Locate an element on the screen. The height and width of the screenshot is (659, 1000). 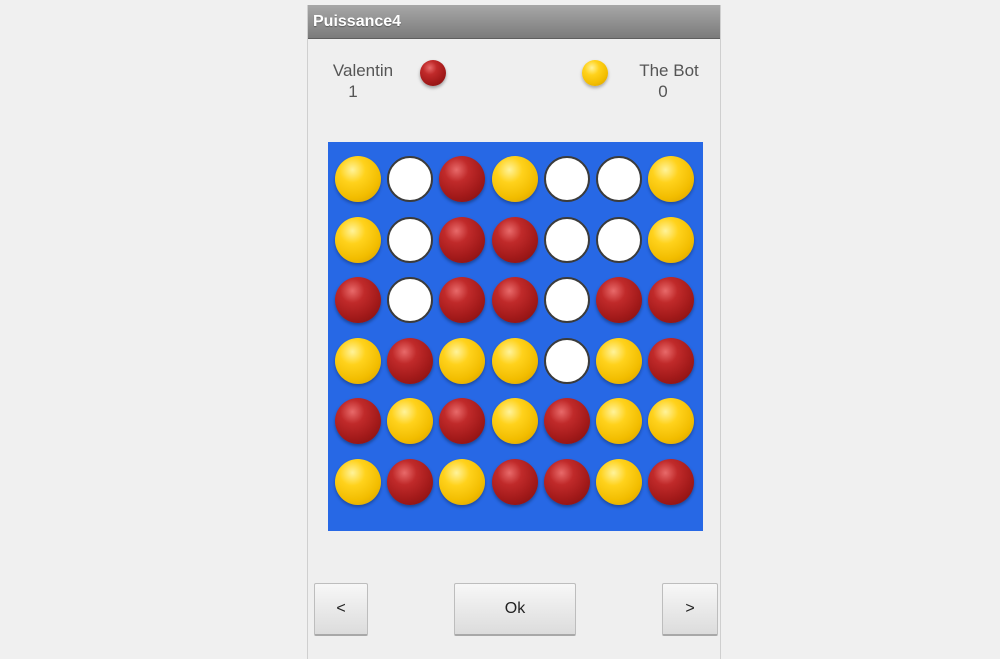
player1-score: 1 is located at coordinates (353, 91).